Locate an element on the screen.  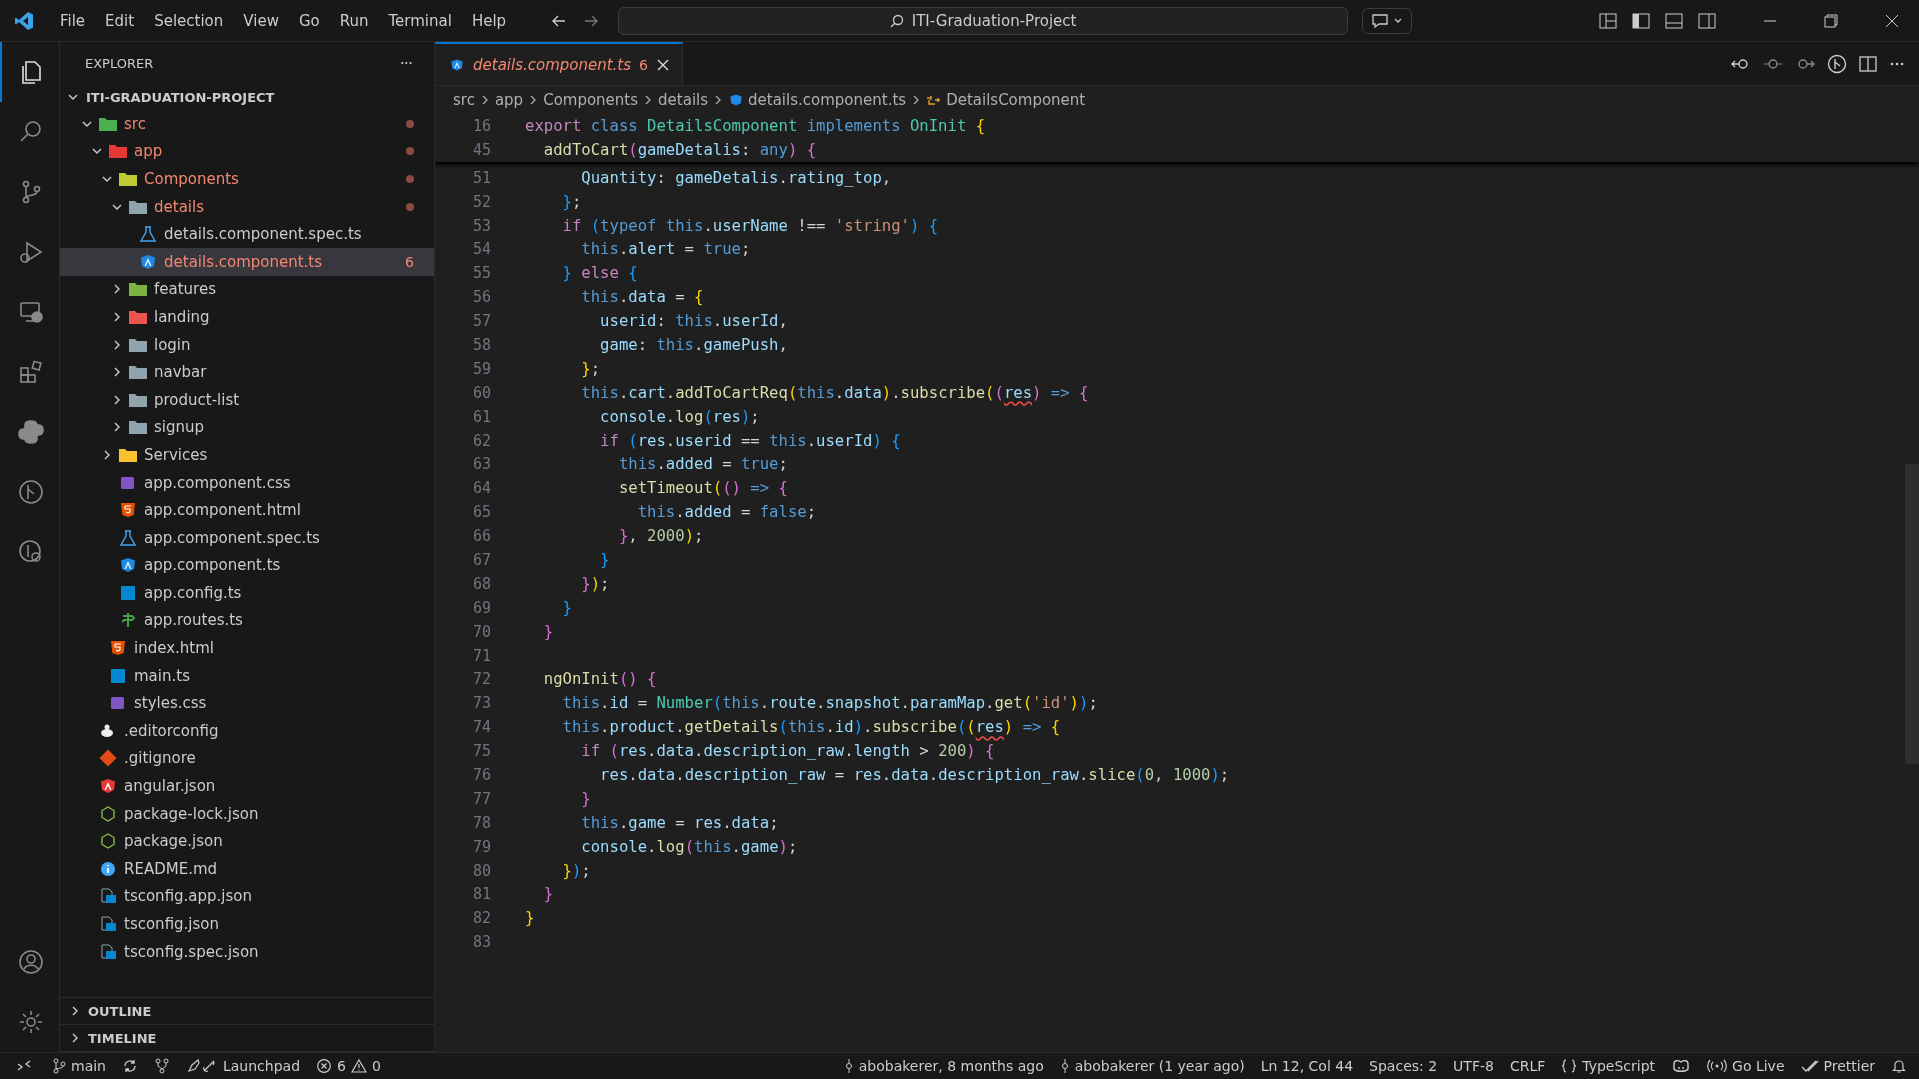
more-actions-button: ··· is located at coordinates (405, 63).